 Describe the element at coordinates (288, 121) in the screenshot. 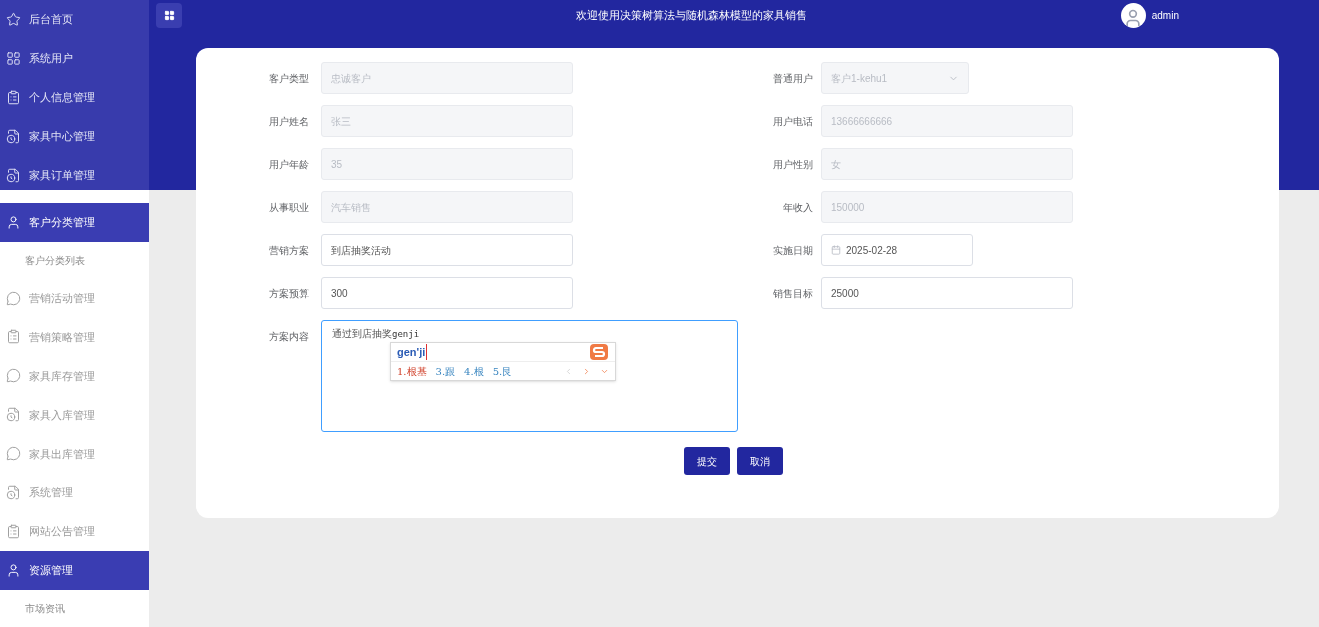

I see `field-label: 用户姓名` at that location.